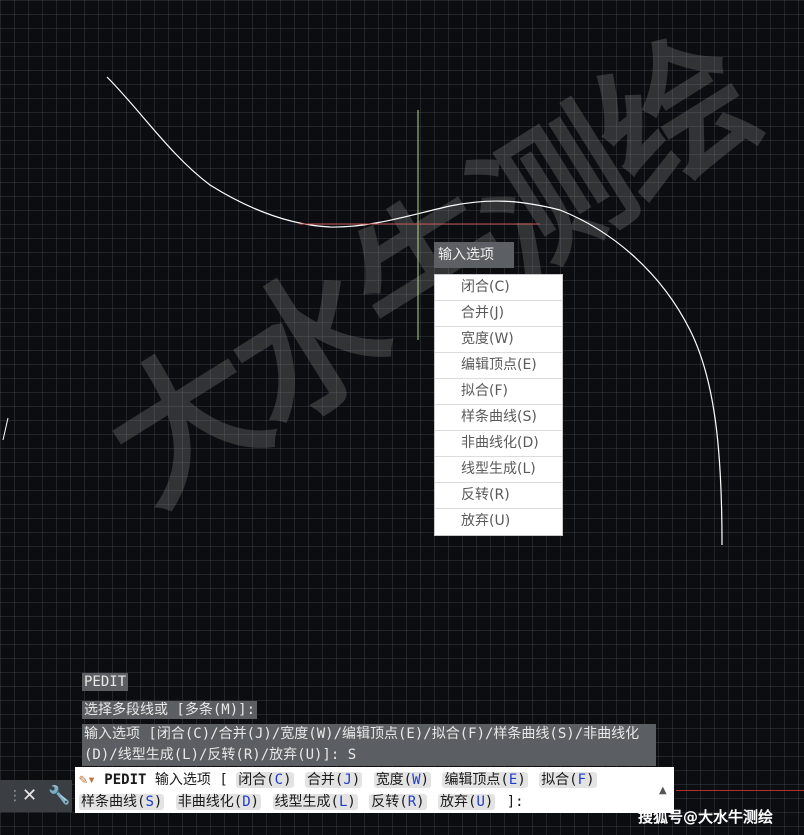 The image size is (804, 835). I want to click on option-close: 闭合(C), so click(265, 780).